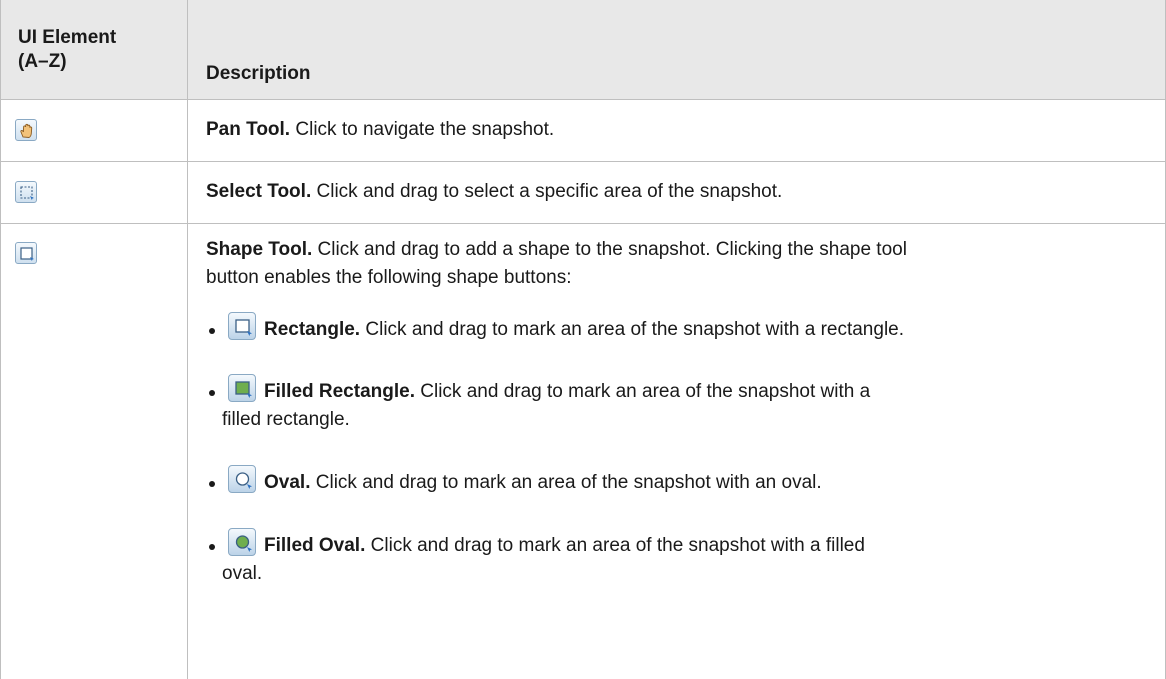 This screenshot has height=679, width=1166. What do you see at coordinates (339, 391) in the screenshot?
I see `filled-rectangle-title: Filled Rectangle.` at bounding box center [339, 391].